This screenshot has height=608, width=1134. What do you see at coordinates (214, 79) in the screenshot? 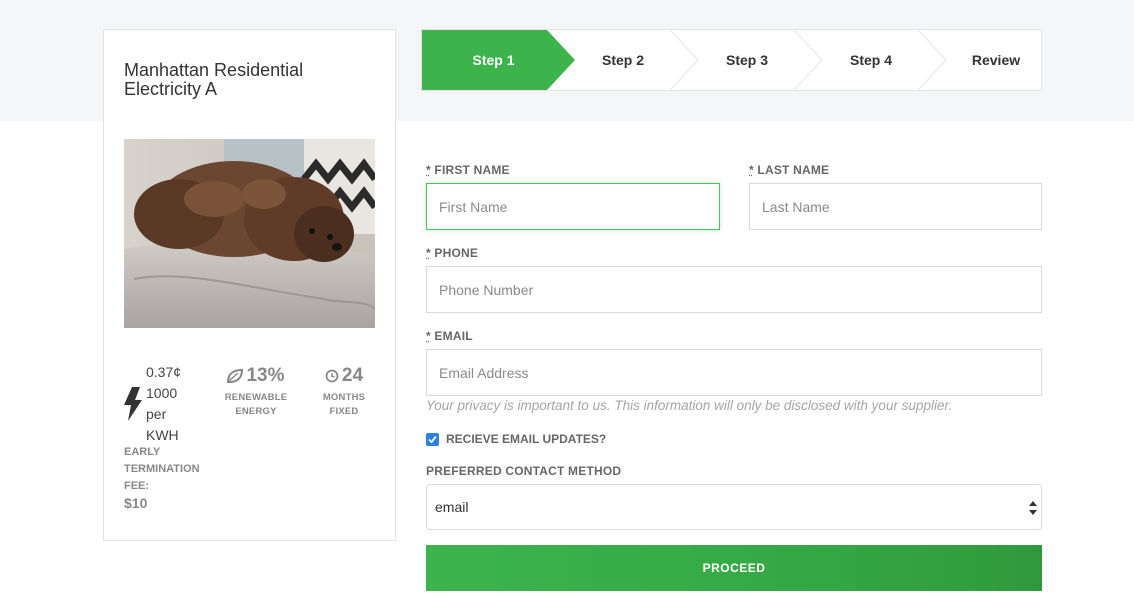
I see `plan-title: Manhattan Residential Electricity A` at bounding box center [214, 79].